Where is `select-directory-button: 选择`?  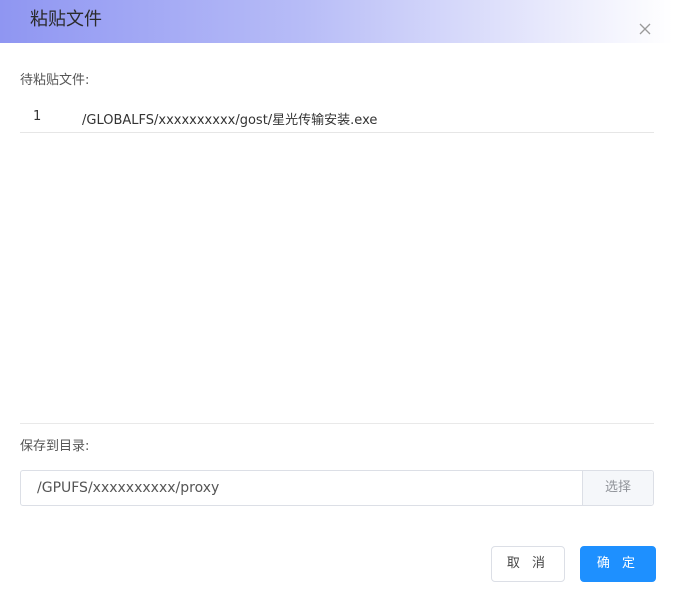 select-directory-button: 选择 is located at coordinates (617, 488).